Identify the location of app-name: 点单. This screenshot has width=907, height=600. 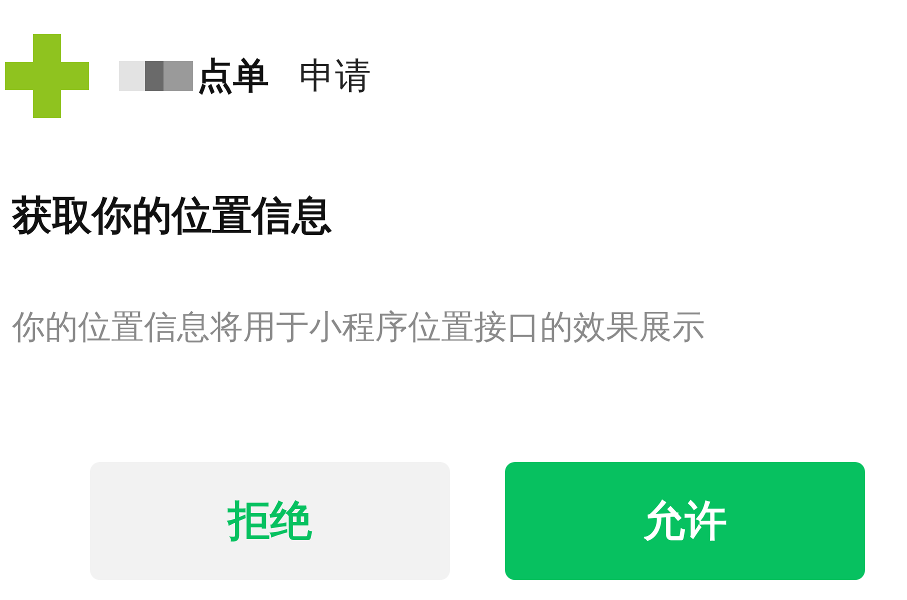
(233, 76).